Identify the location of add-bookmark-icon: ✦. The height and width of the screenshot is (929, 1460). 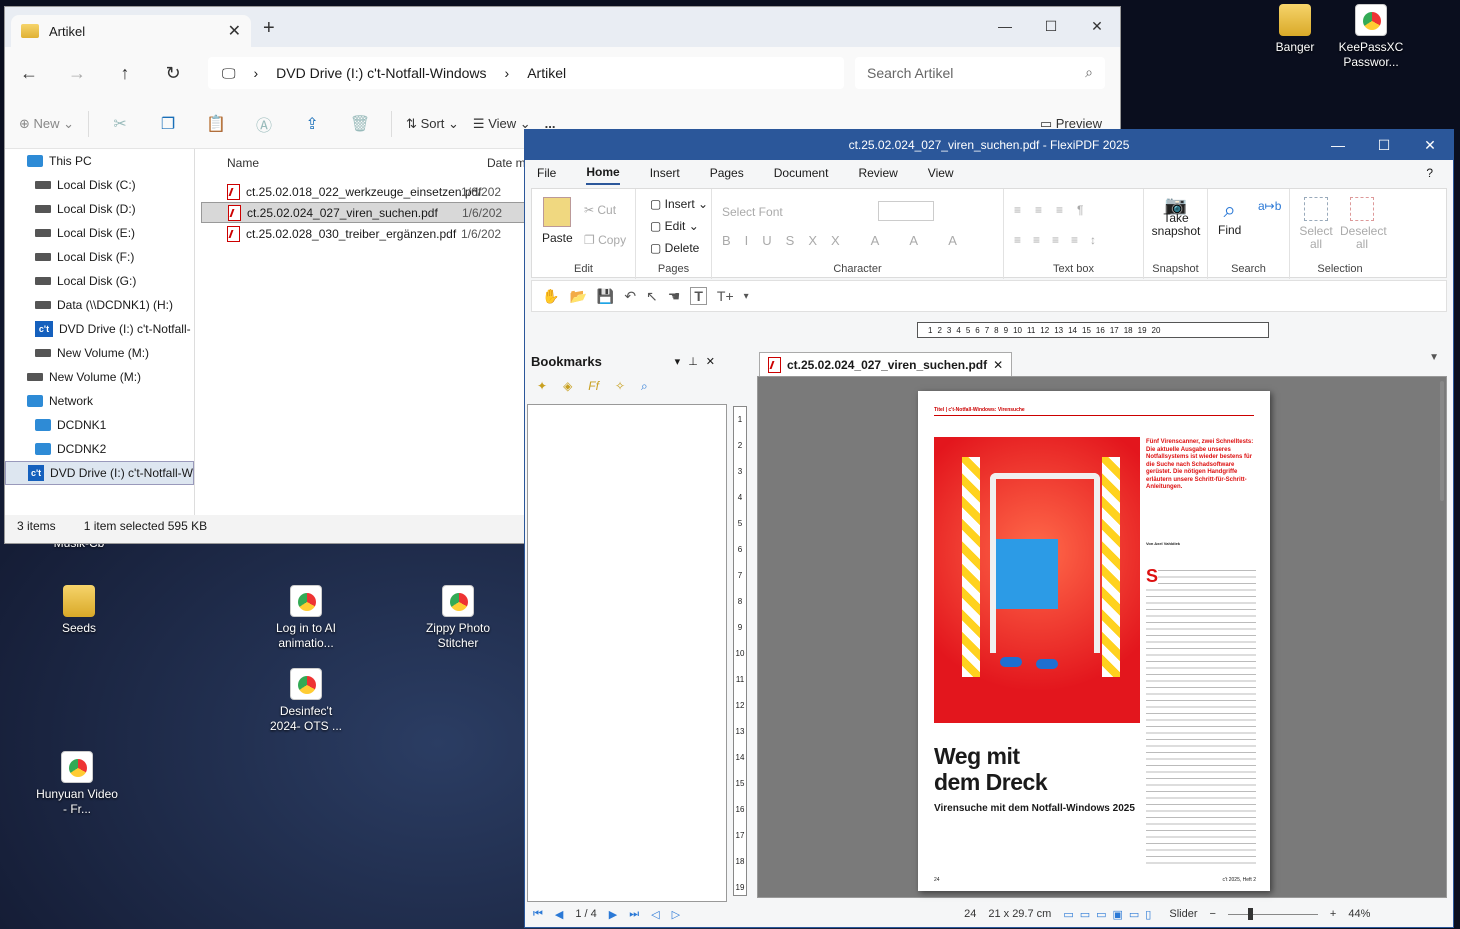
(542, 386).